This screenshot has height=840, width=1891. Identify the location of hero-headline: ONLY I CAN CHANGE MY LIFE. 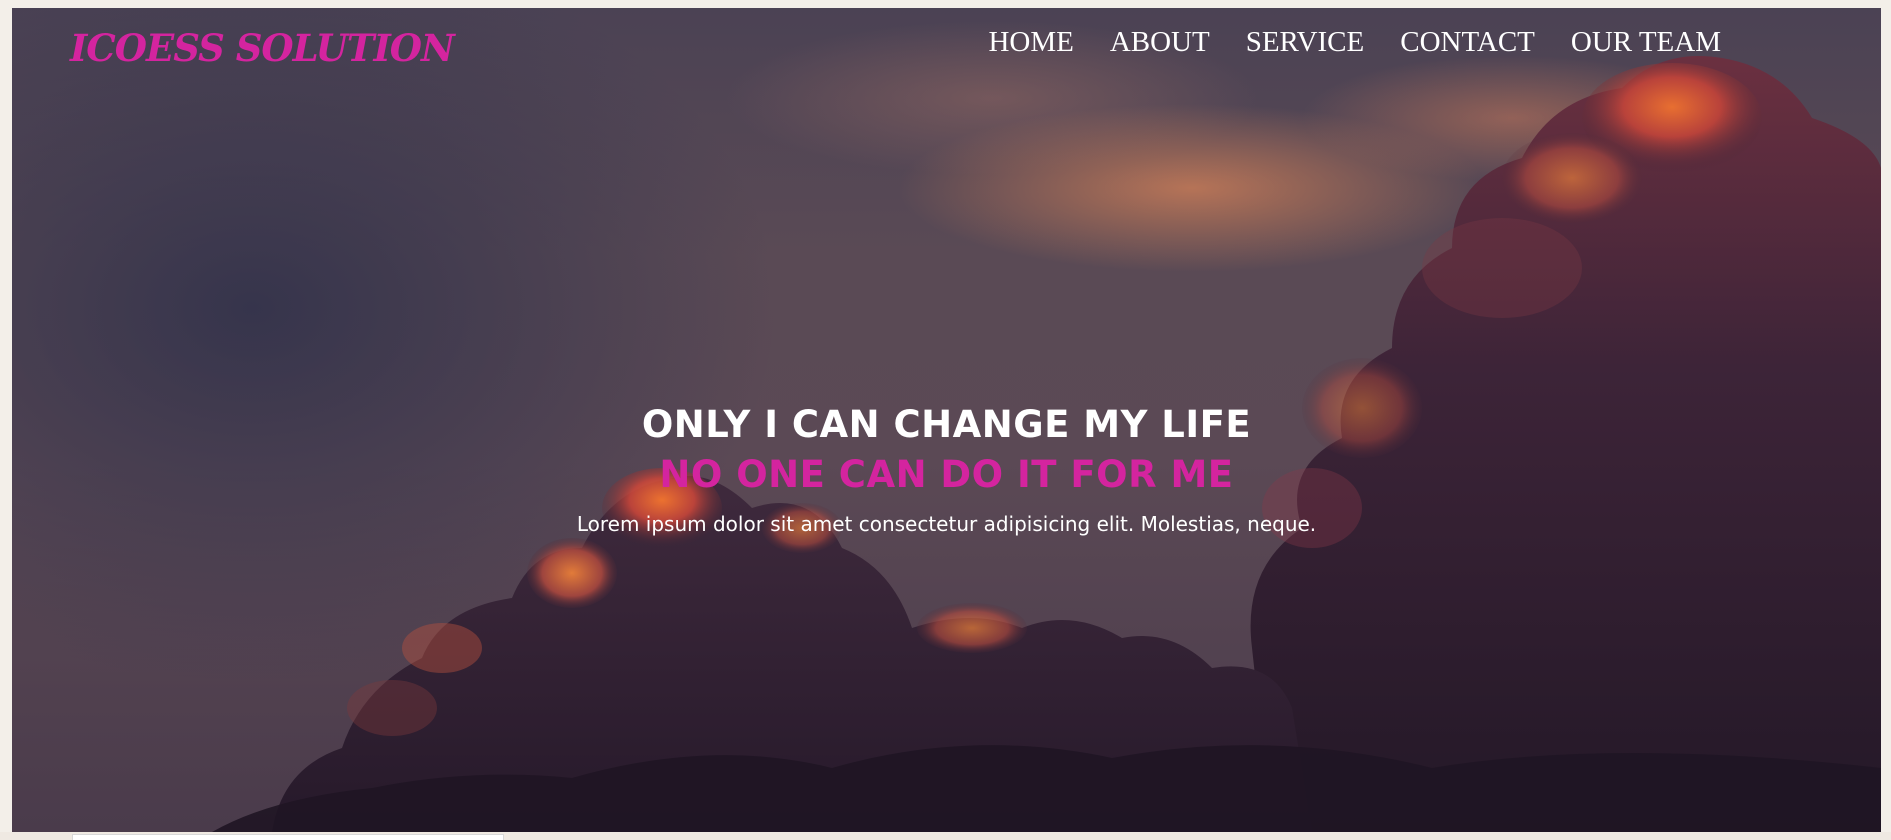
(946, 424).